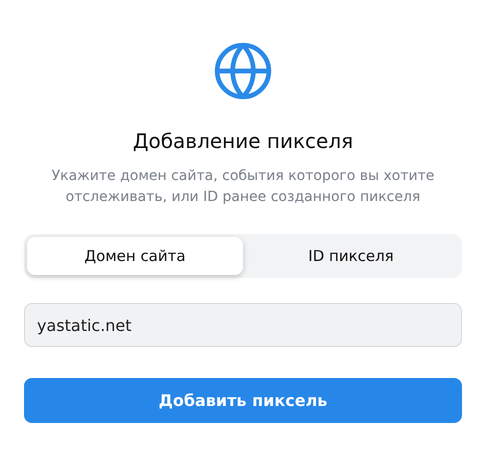 The width and height of the screenshot is (486, 452). Describe the element at coordinates (243, 400) in the screenshot. I see `add-pixel-button: Добавить пиксель` at that location.